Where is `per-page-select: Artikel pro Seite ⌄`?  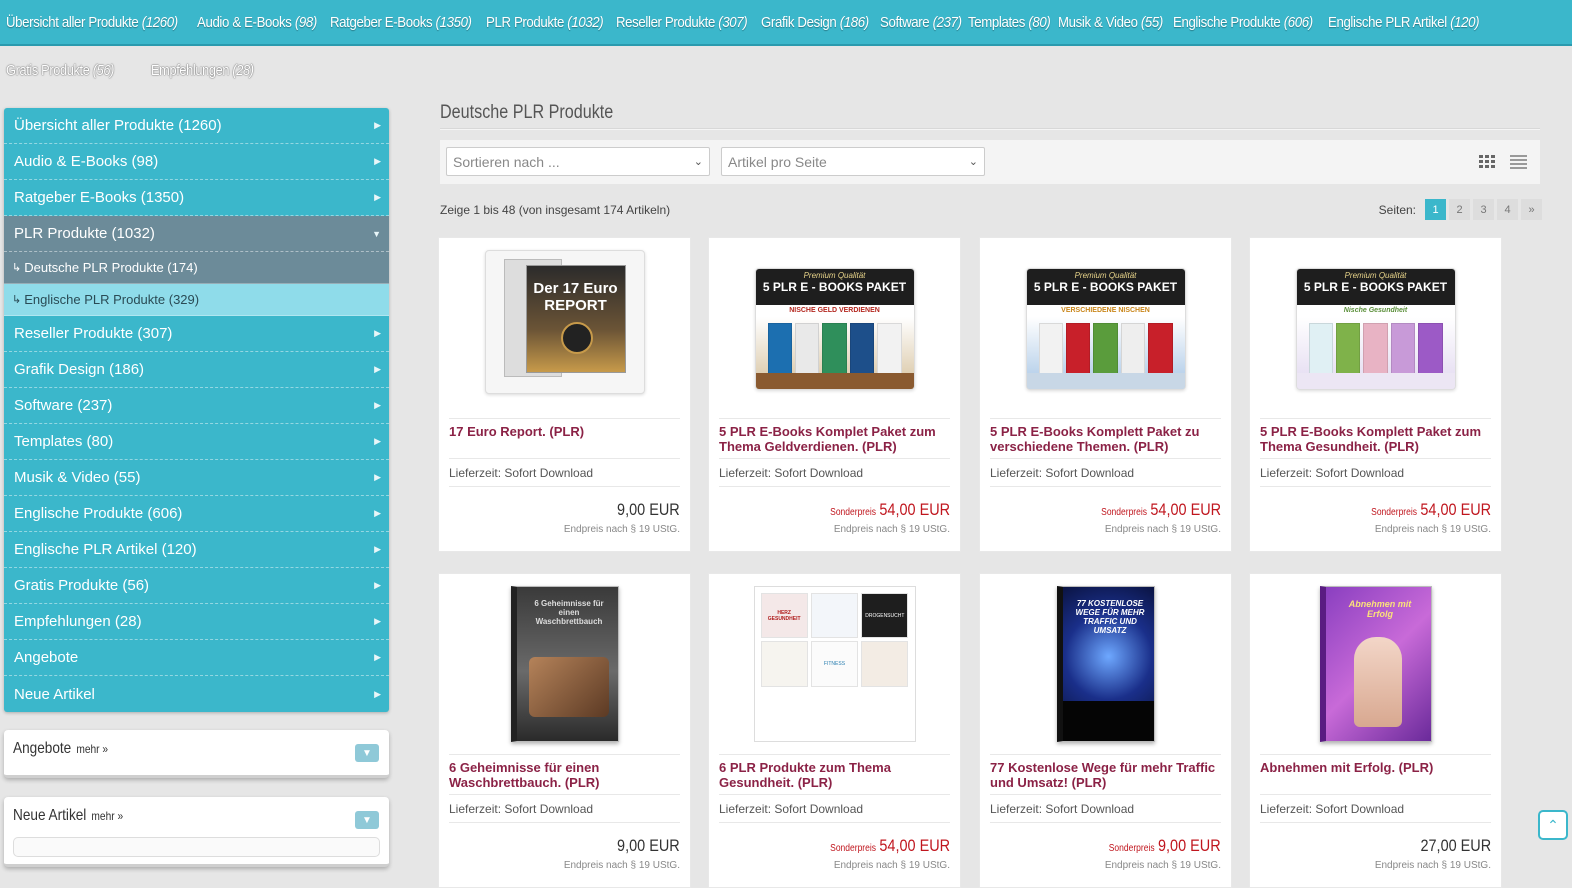 per-page-select: Artikel pro Seite ⌄ is located at coordinates (853, 161).